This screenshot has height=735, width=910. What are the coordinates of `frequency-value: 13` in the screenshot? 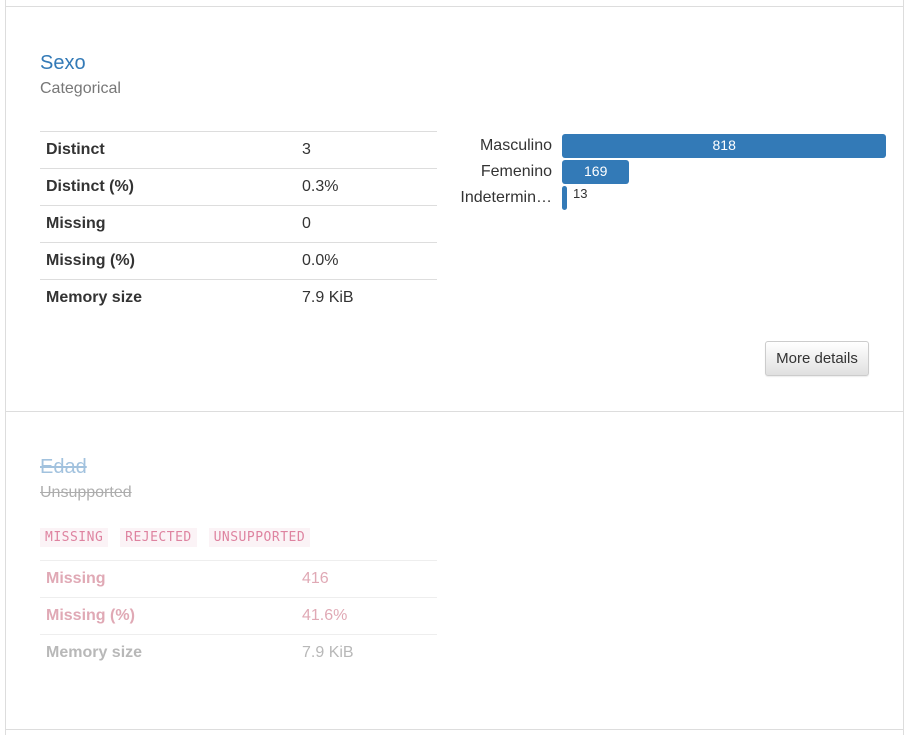 It's located at (580, 193).